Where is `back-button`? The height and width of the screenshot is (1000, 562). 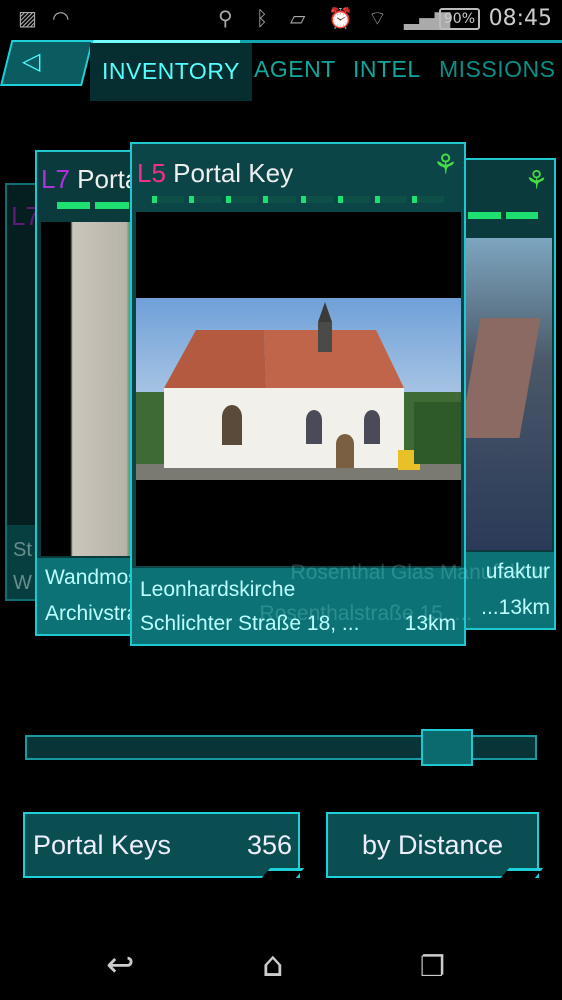 back-button is located at coordinates (47, 63).